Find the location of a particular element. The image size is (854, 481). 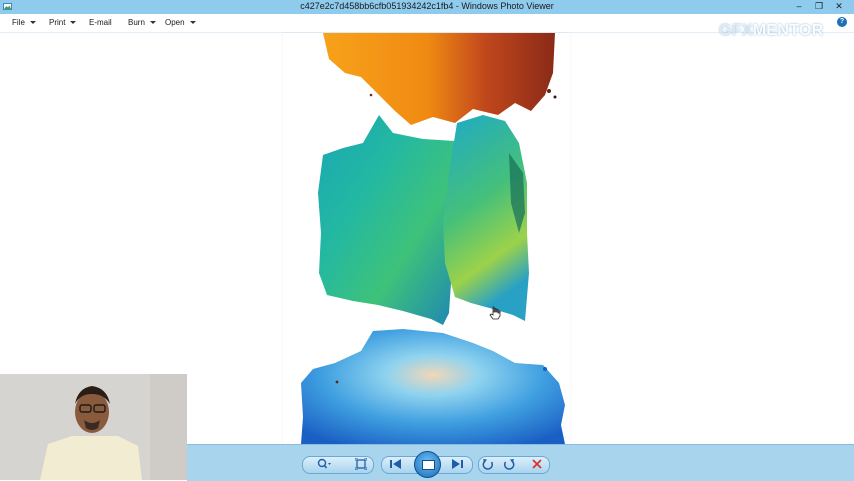

presenter-video is located at coordinates (93, 427).